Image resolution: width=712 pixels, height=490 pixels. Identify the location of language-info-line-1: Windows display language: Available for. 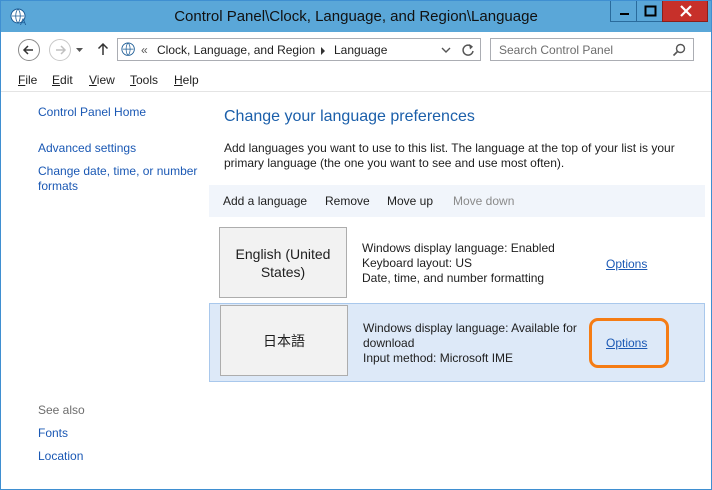
(470, 328).